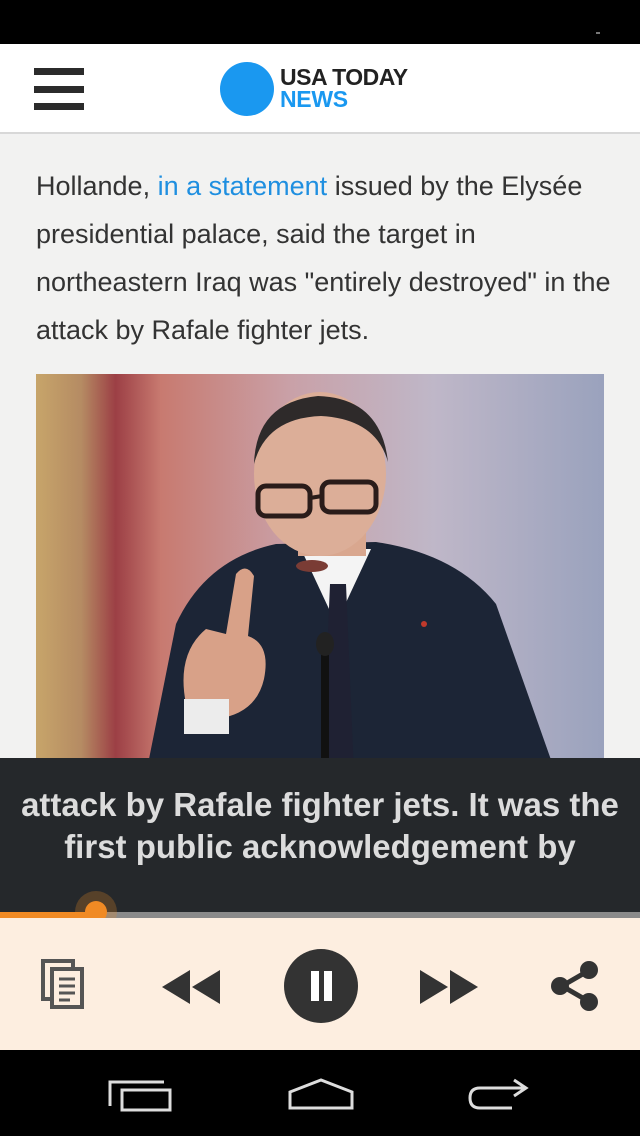 The image size is (640, 1136). What do you see at coordinates (314, 99) in the screenshot?
I see `logo-line-2: NEWS` at bounding box center [314, 99].